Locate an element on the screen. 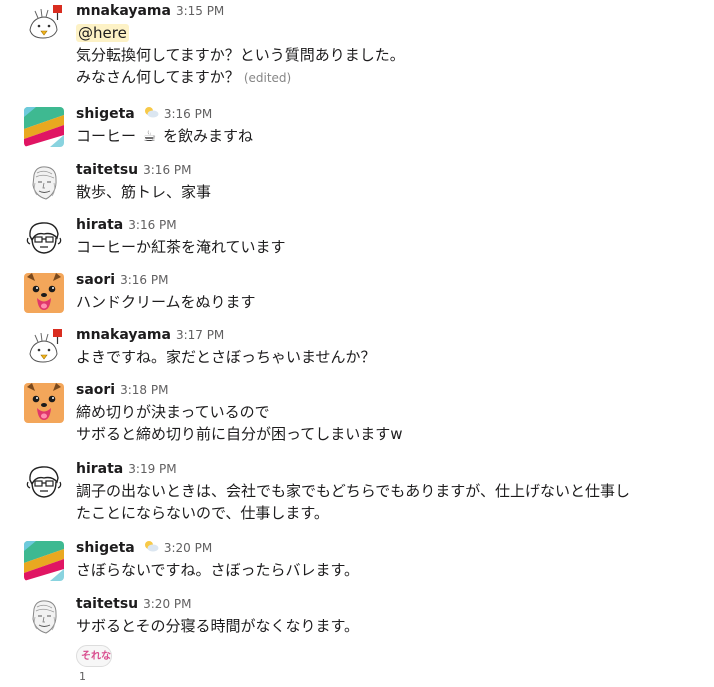  timestamp: 3:19 PM is located at coordinates (152, 469).